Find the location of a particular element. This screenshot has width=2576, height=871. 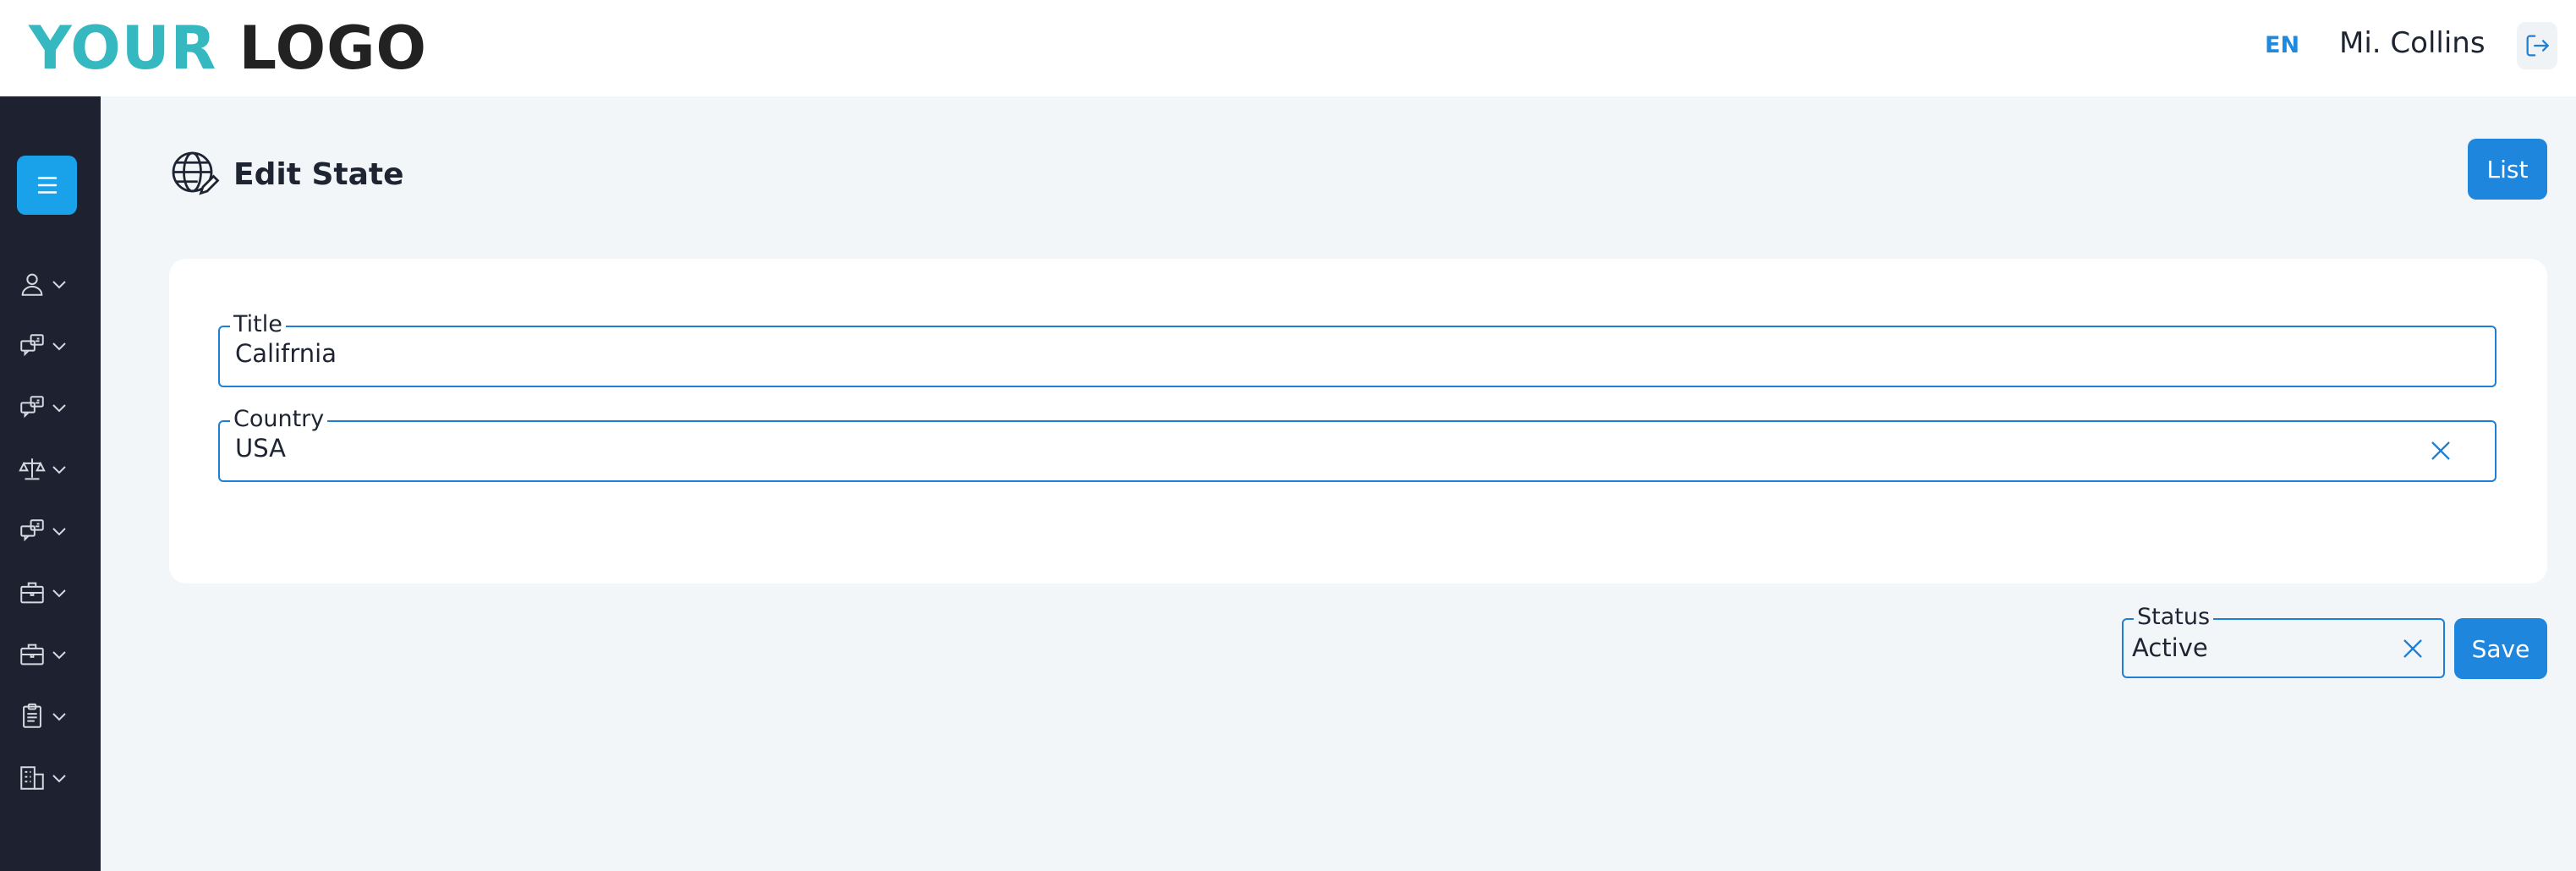

title-field-label: Title is located at coordinates (258, 324).